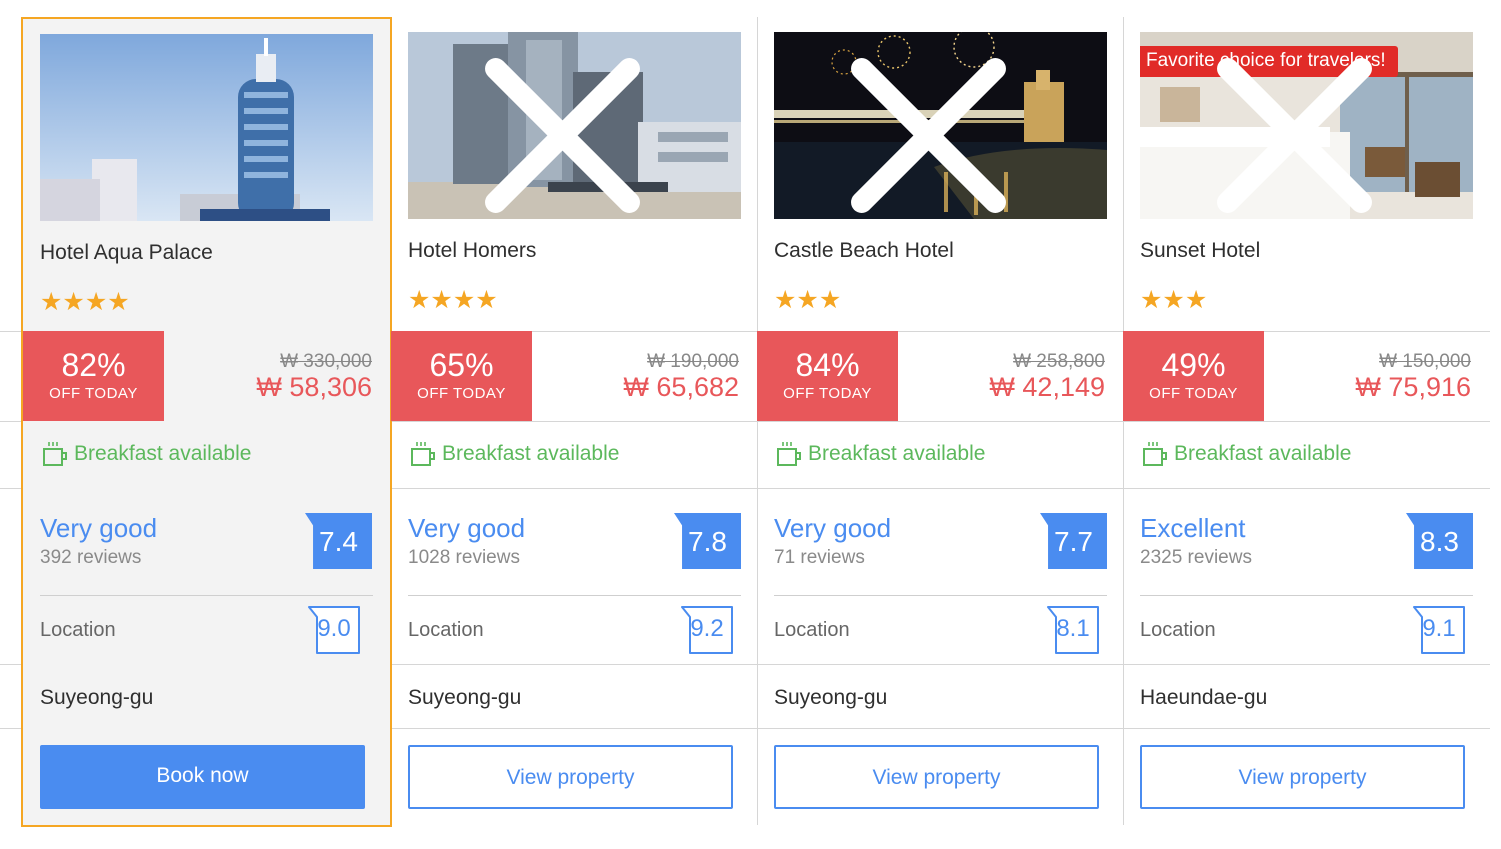  What do you see at coordinates (93, 365) in the screenshot?
I see `discount-percent: 82%` at bounding box center [93, 365].